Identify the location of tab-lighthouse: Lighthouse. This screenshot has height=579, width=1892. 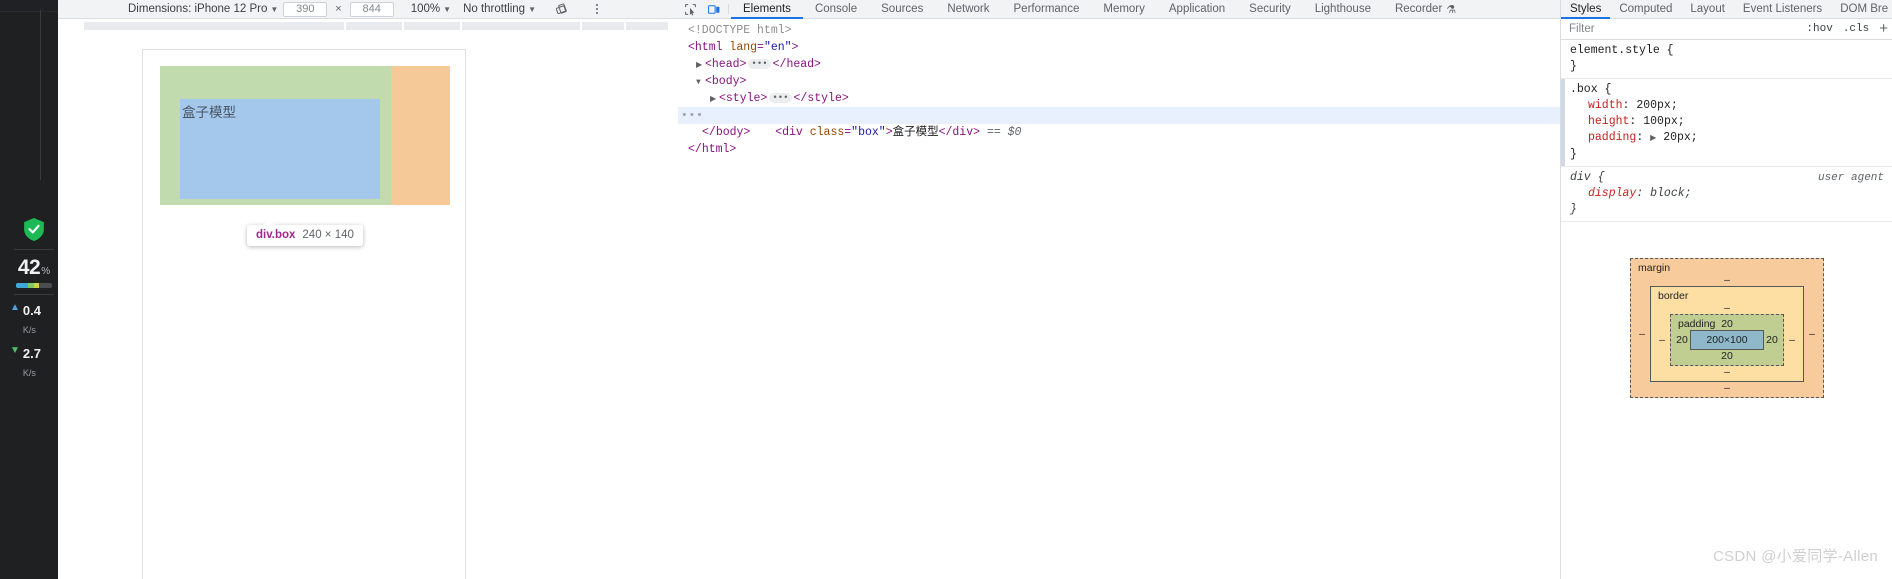
(1343, 9).